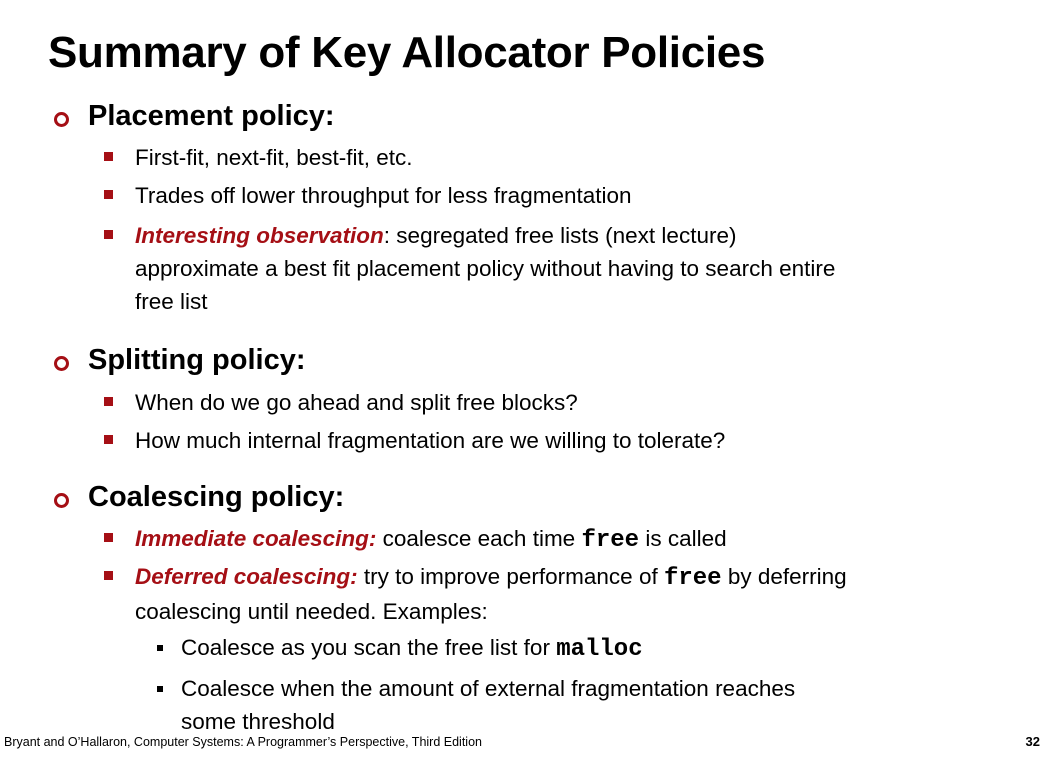 The height and width of the screenshot is (762, 1052). Describe the element at coordinates (171, 301) in the screenshot. I see `observation-line-3: free list` at that location.